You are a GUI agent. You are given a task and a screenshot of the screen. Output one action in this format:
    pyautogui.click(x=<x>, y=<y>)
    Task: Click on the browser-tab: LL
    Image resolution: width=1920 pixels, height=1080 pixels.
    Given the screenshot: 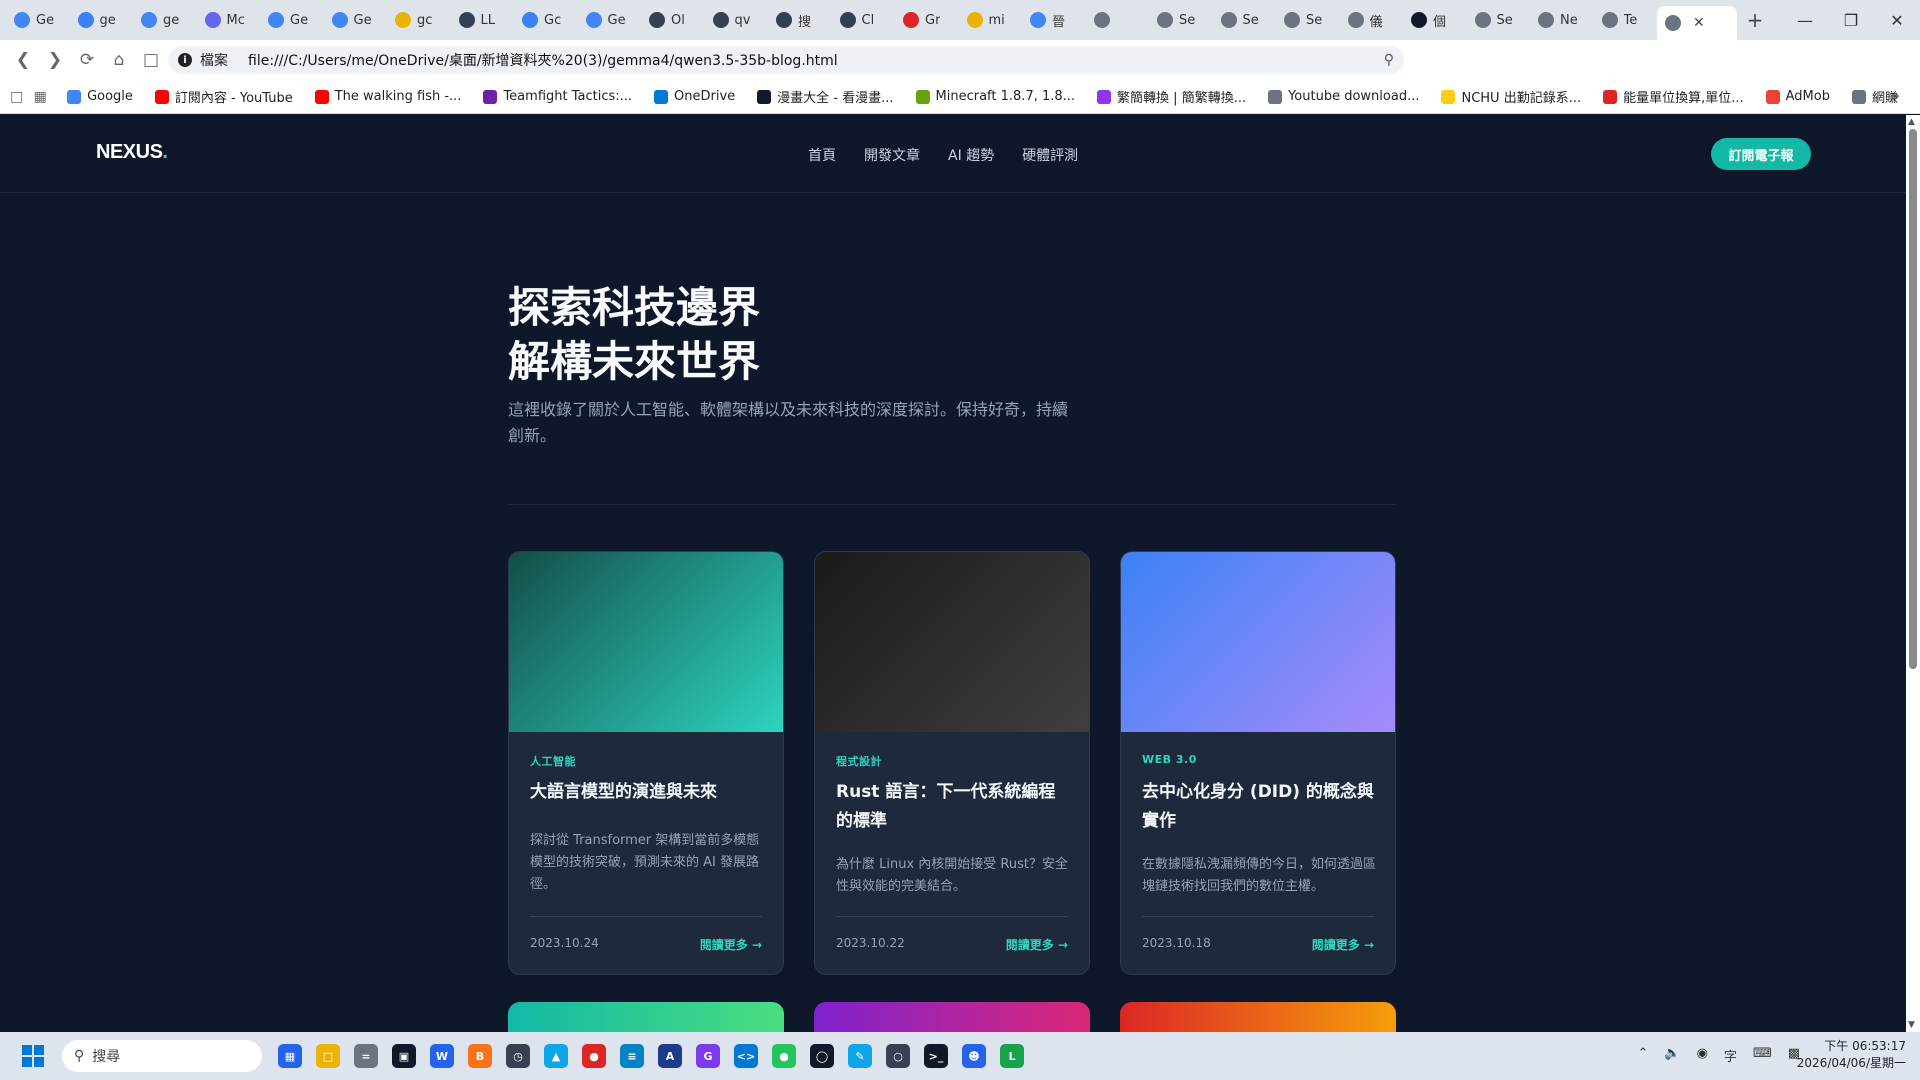 What is the action you would take?
    pyautogui.click(x=483, y=20)
    